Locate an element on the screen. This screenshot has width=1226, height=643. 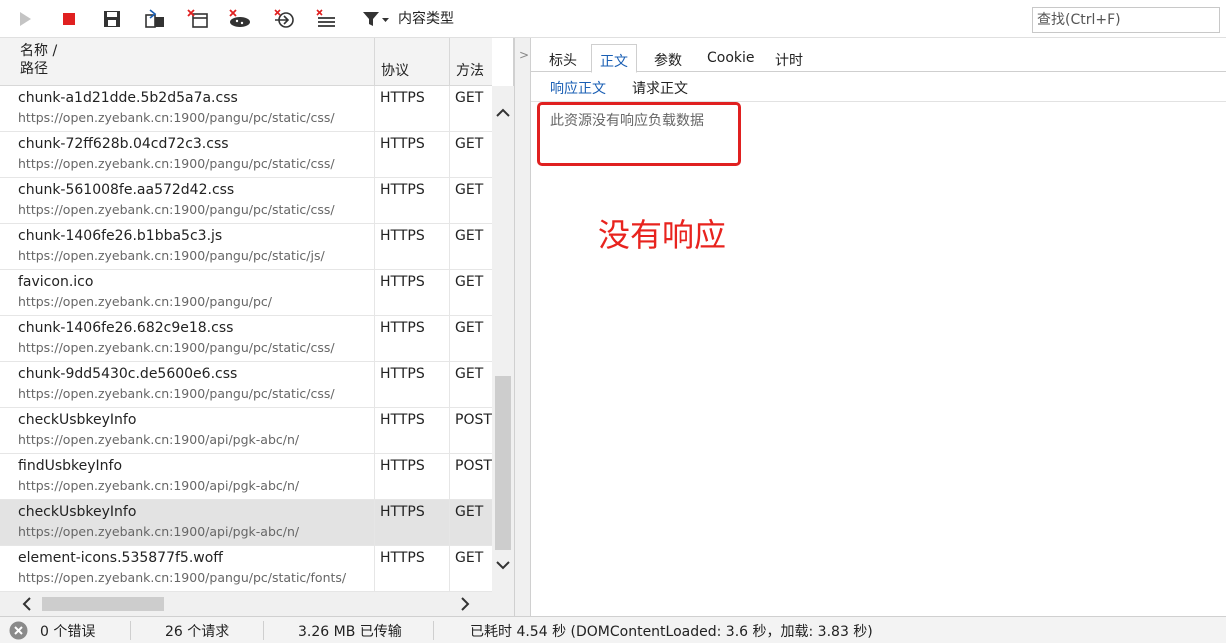
subtab-response-body: 响应正文 is located at coordinates (578, 88).